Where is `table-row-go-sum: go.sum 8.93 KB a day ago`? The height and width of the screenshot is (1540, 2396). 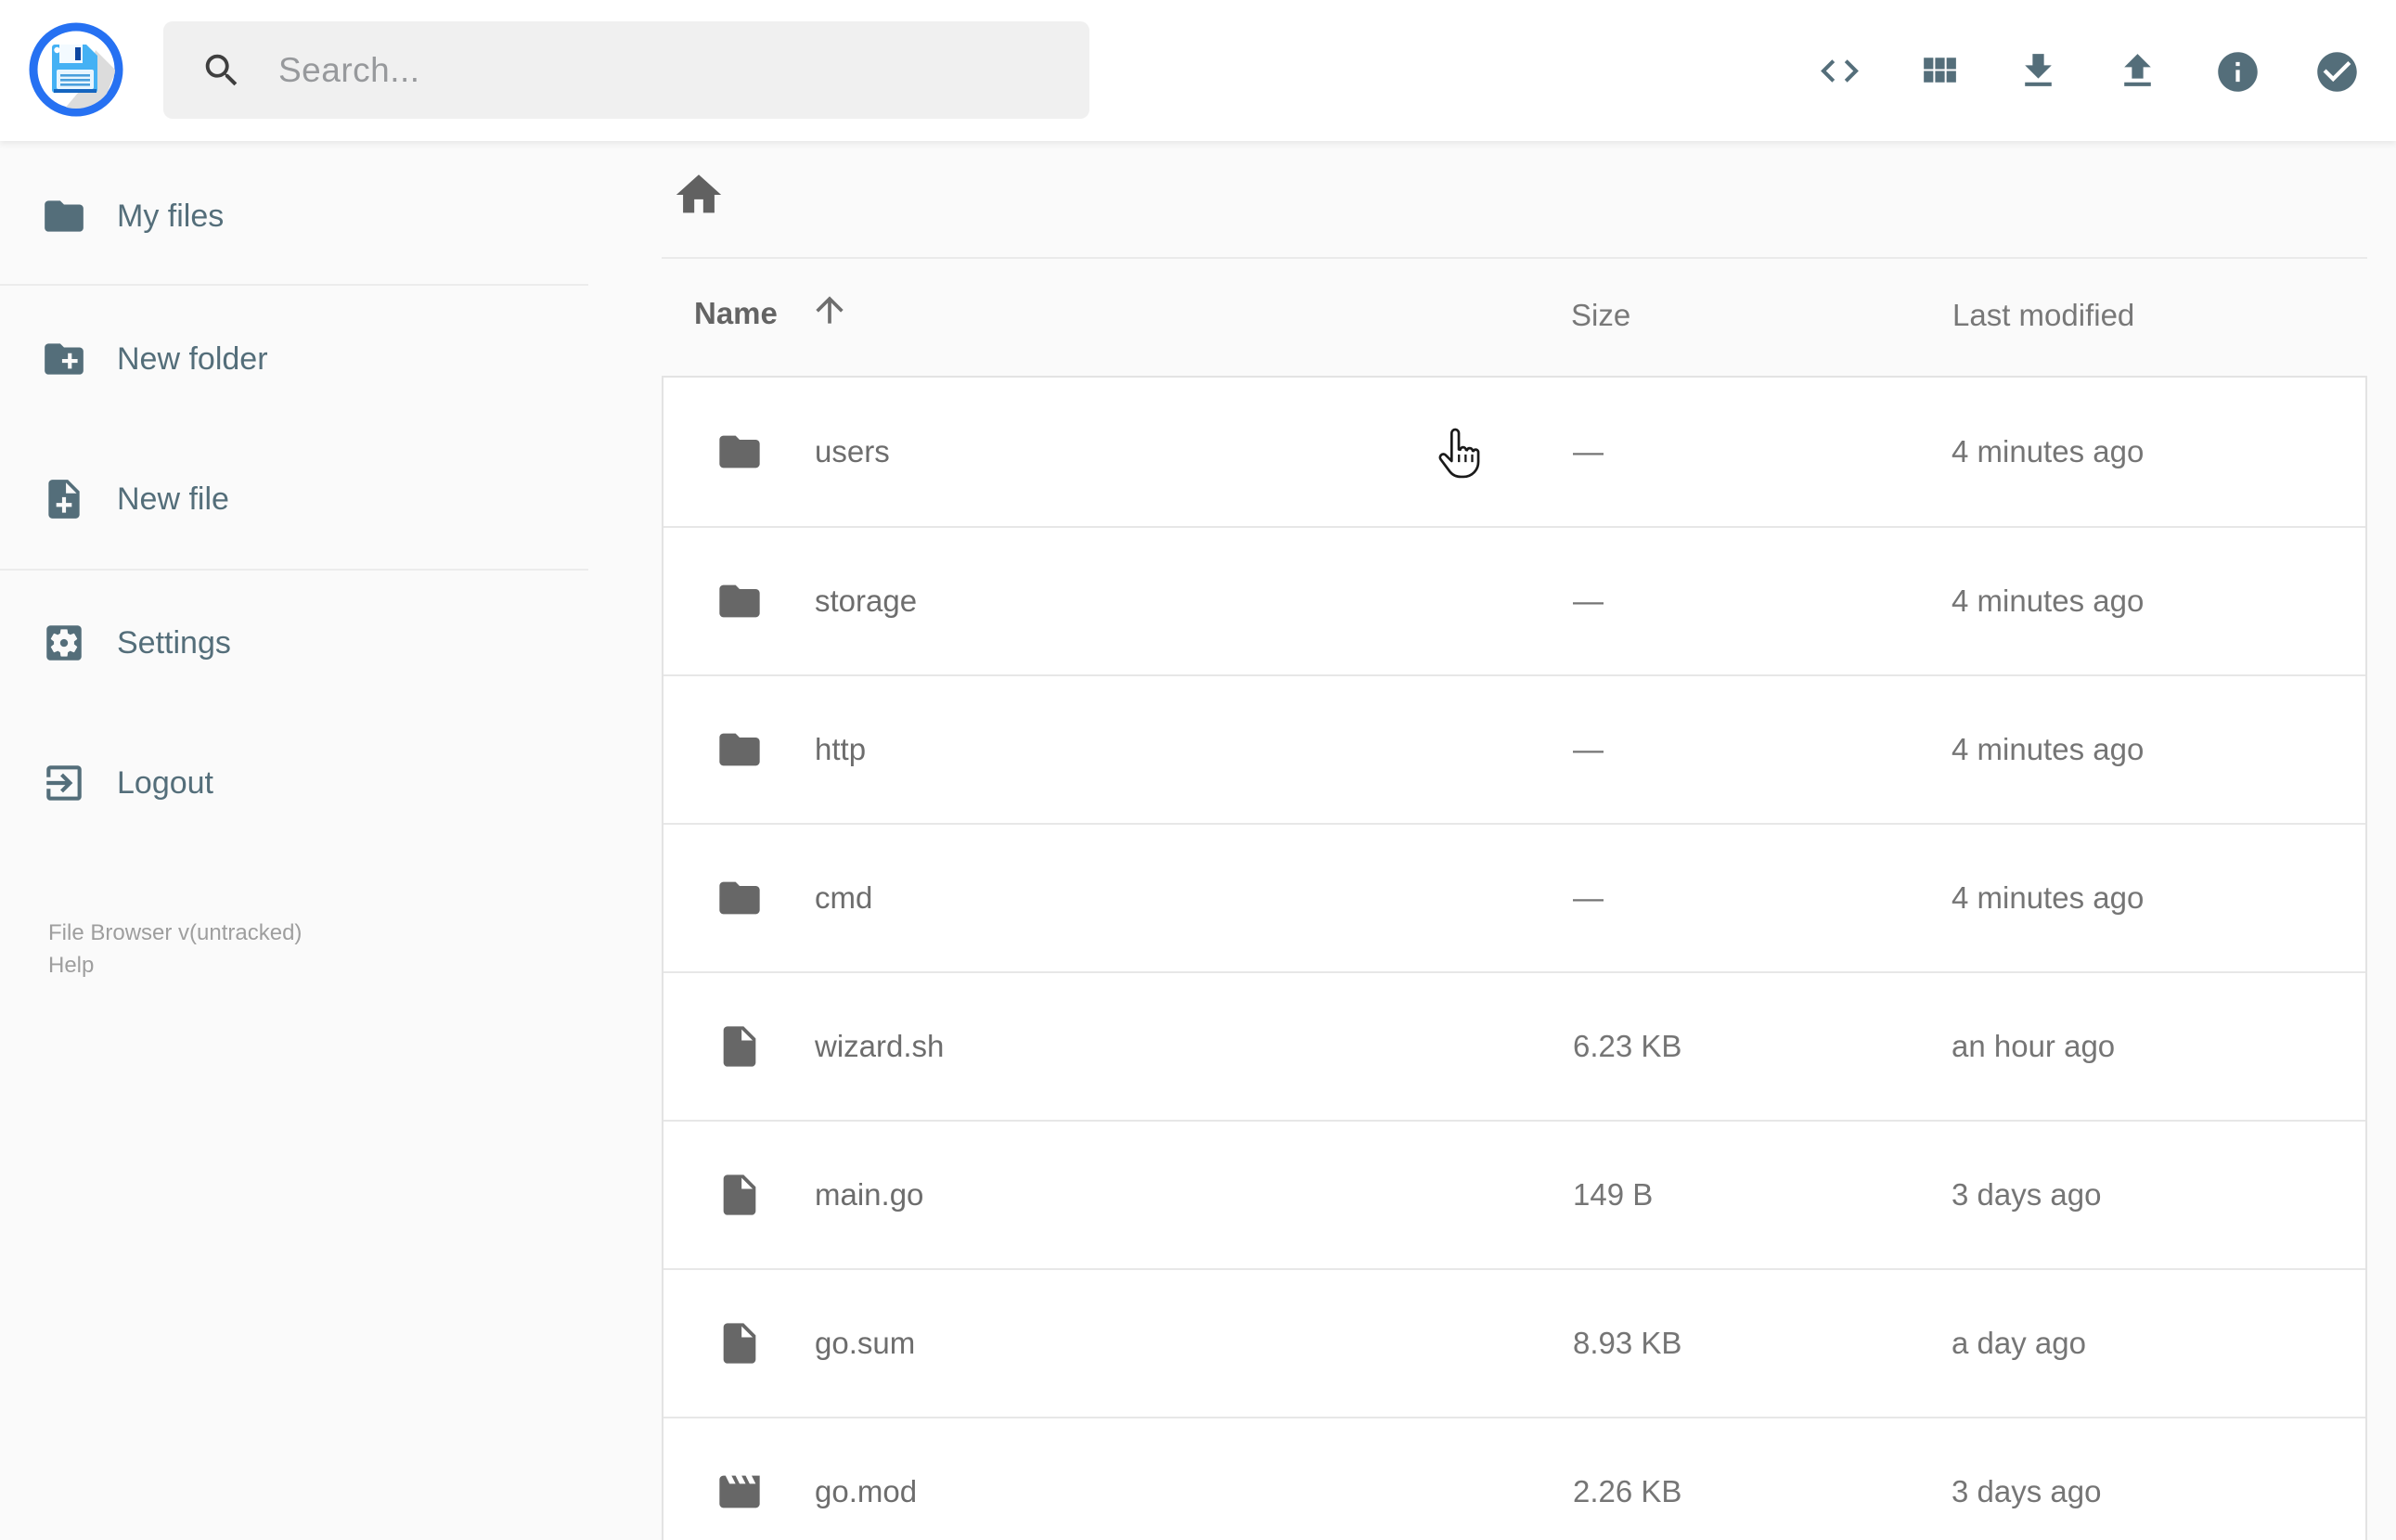 table-row-go-sum: go.sum 8.93 KB a day ago is located at coordinates (1514, 1342).